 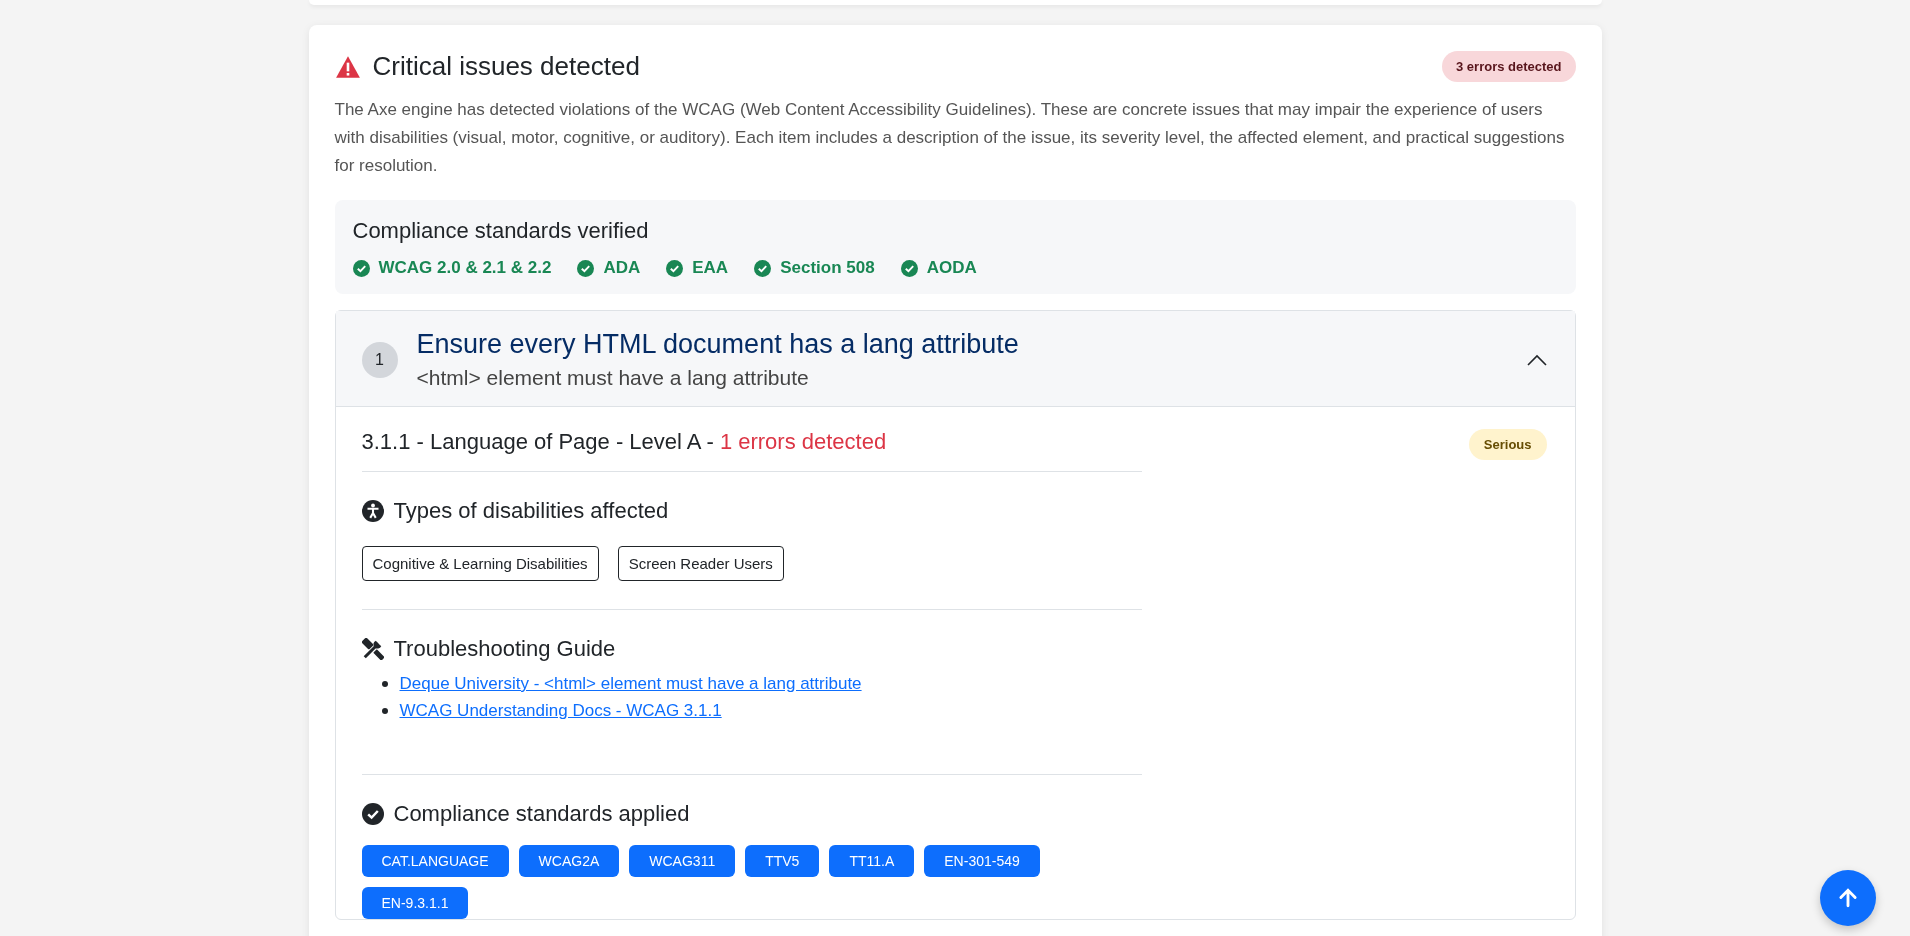 What do you see at coordinates (613, 378) in the screenshot?
I see `issue-subtitle: <html> element must have a lang attribute` at bounding box center [613, 378].